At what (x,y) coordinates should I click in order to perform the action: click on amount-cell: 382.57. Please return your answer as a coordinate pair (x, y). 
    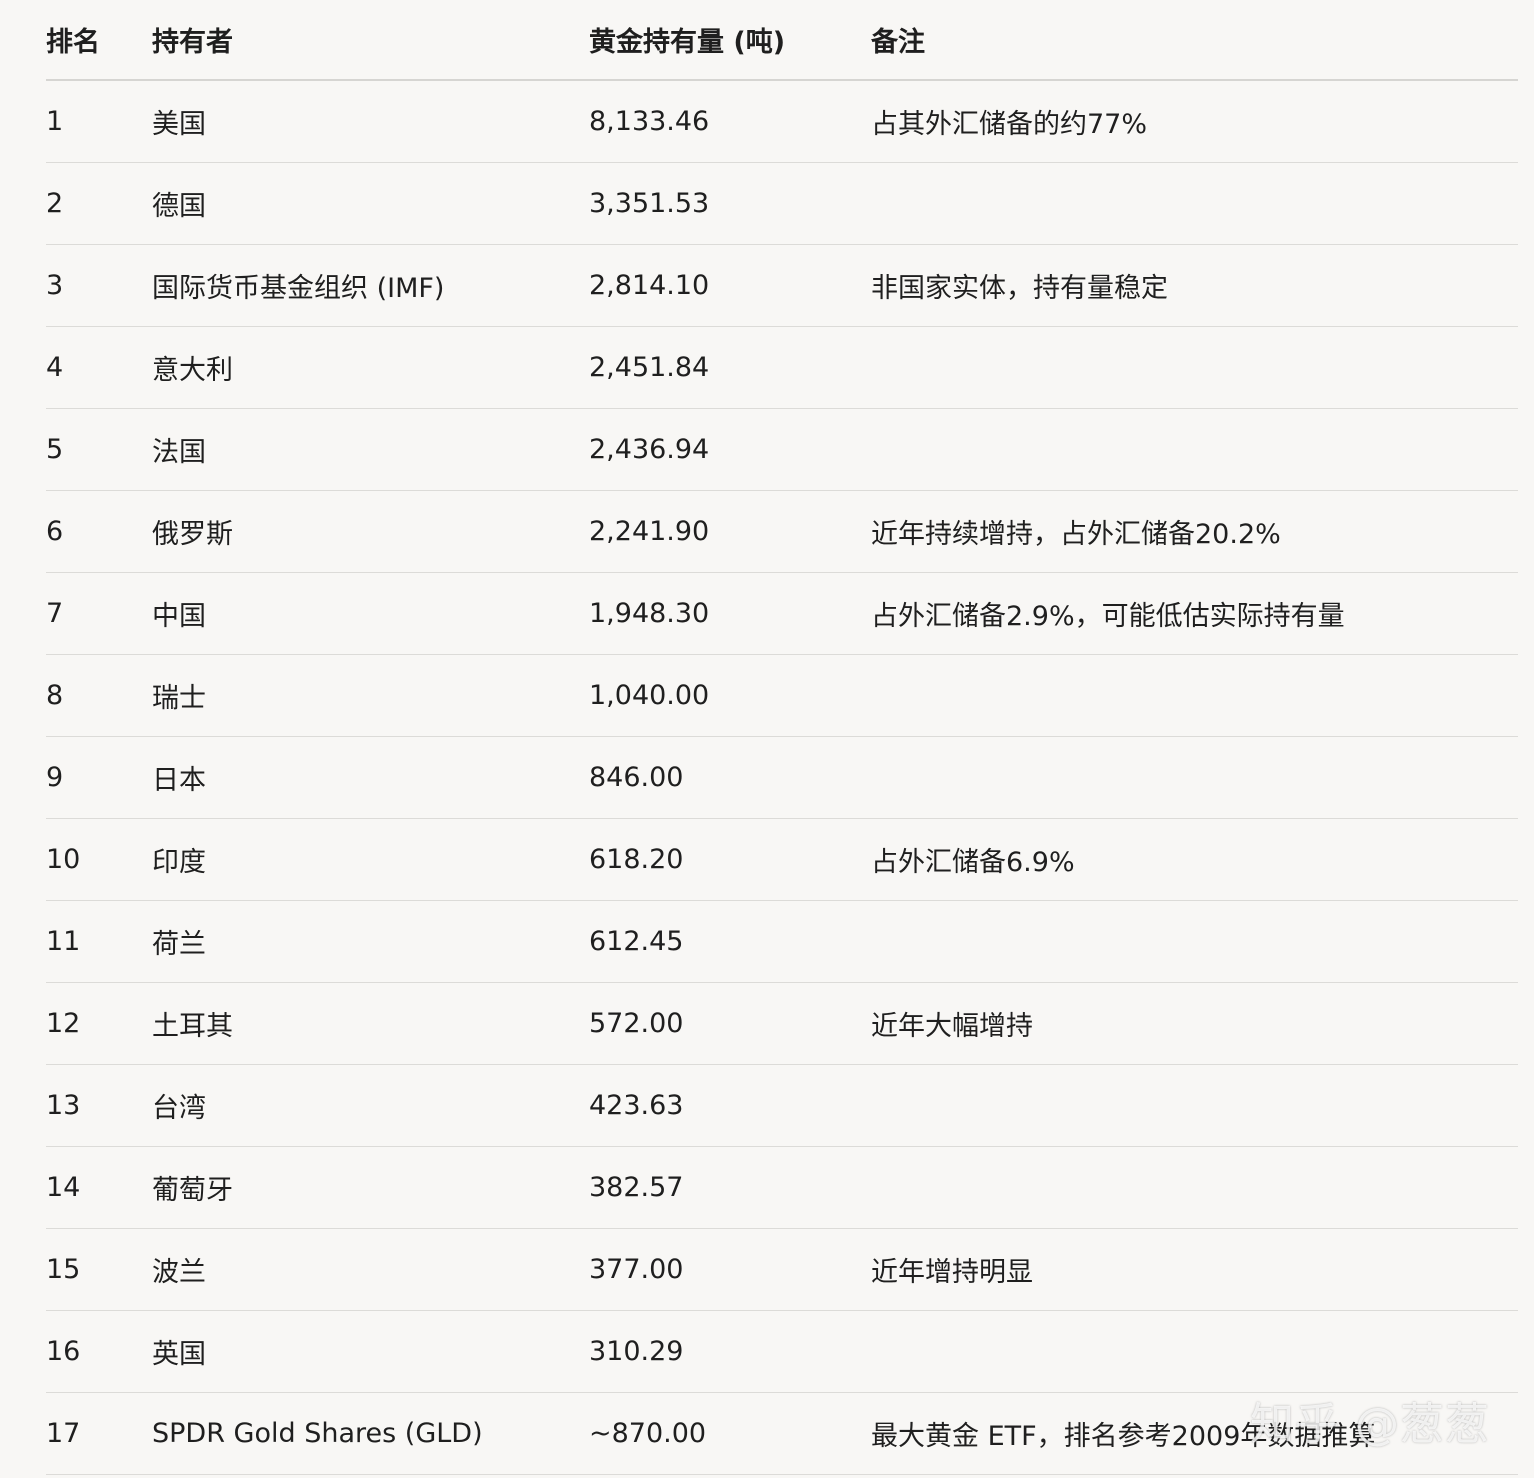
    Looking at the image, I should click on (636, 1187).